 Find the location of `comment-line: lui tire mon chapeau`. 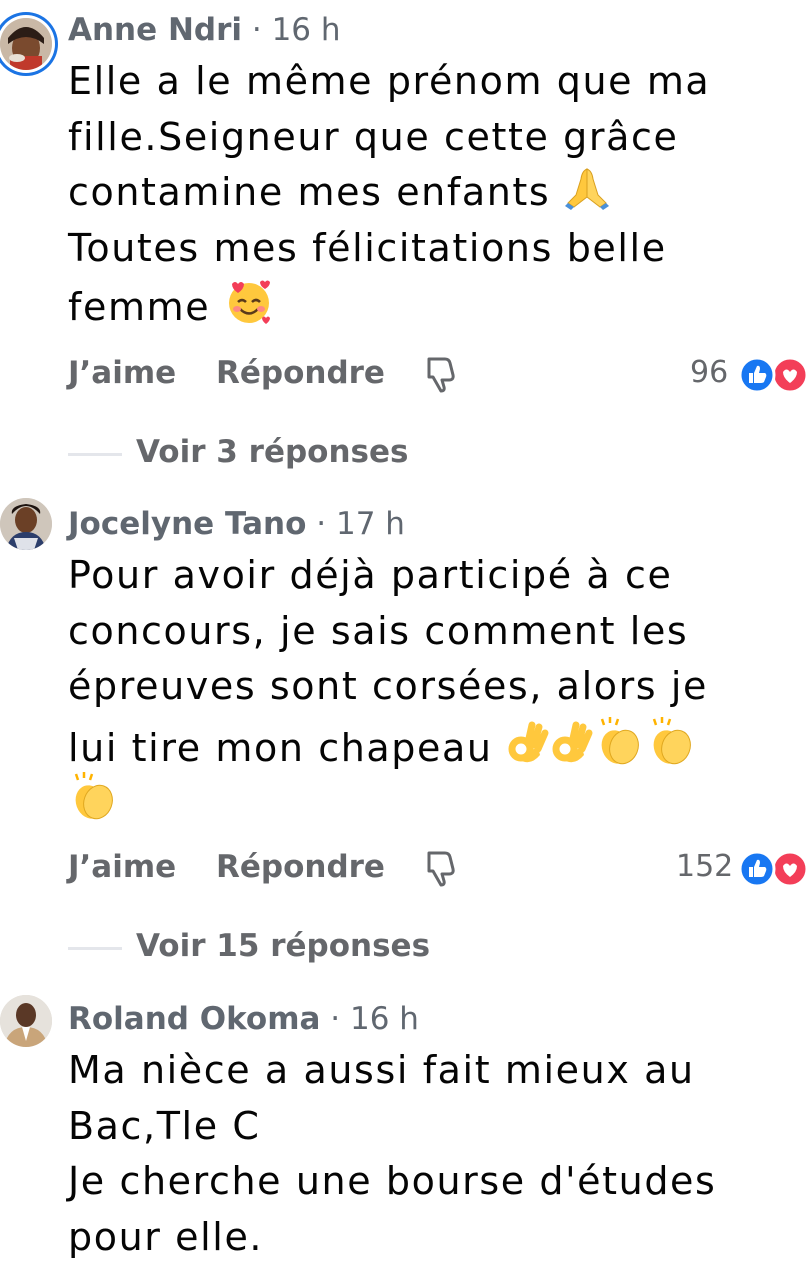

comment-line: lui tire mon chapeau is located at coordinates (428, 743).